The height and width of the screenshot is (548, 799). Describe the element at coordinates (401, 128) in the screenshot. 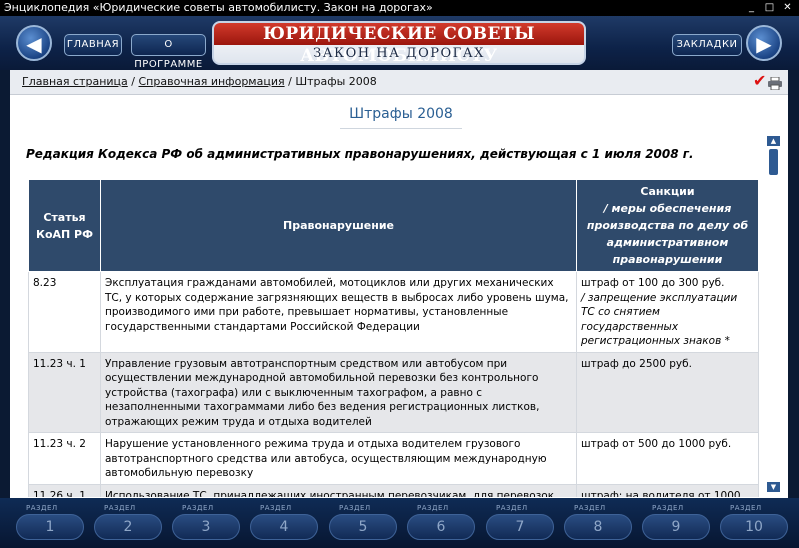

I see `title-divider` at that location.